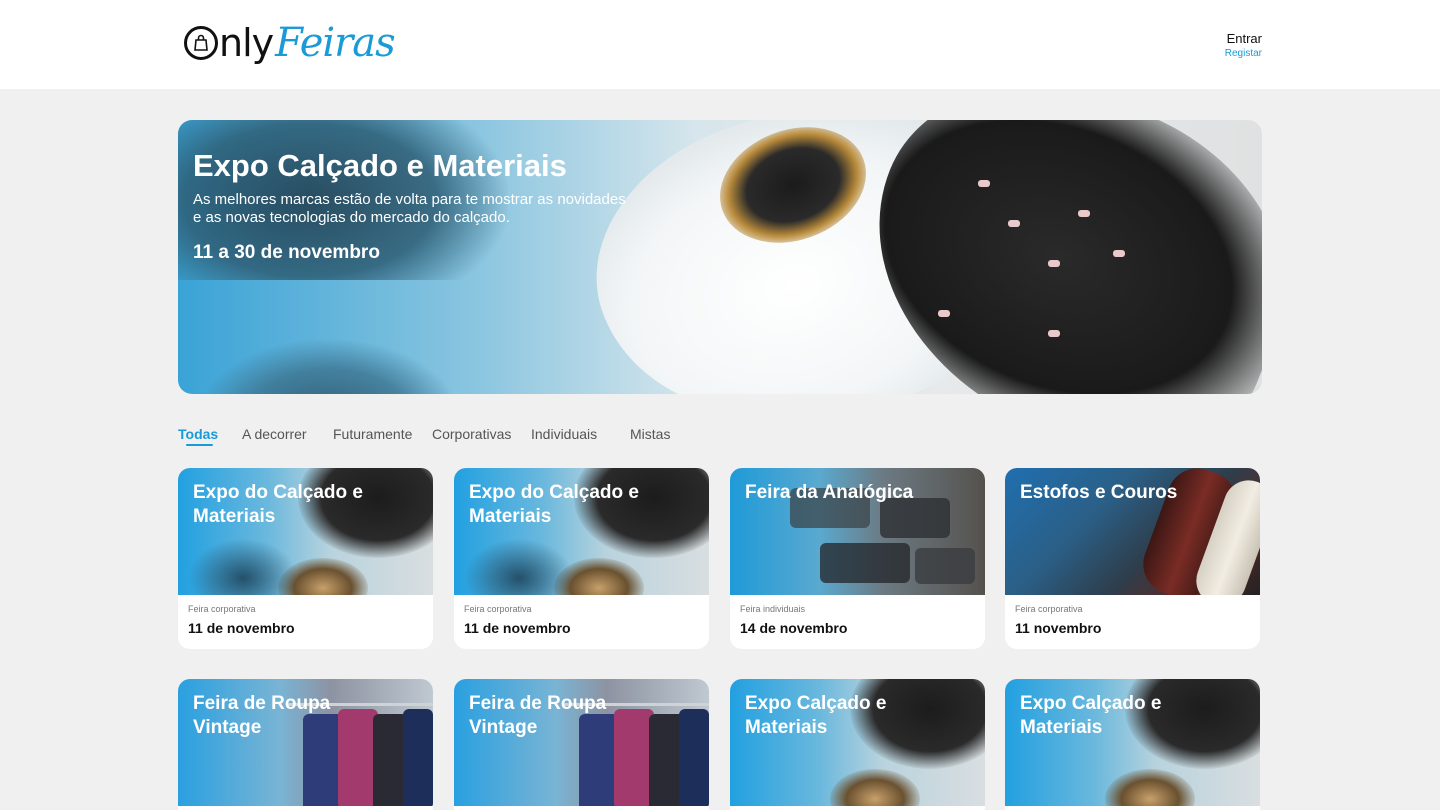 The height and width of the screenshot is (810, 1440). Describe the element at coordinates (773, 609) in the screenshot. I see `card-type: Feira individuais` at that location.